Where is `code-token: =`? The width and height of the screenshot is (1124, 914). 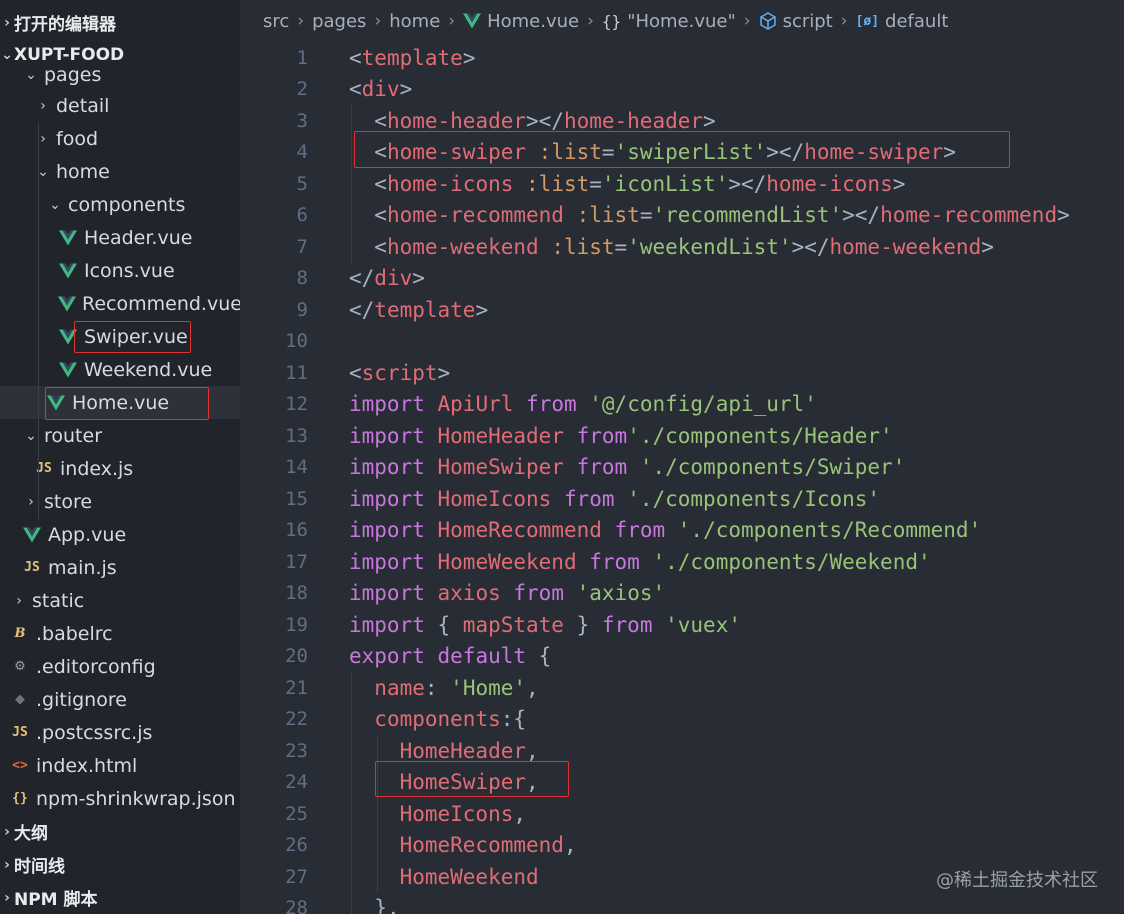
code-token: = is located at coordinates (595, 183).